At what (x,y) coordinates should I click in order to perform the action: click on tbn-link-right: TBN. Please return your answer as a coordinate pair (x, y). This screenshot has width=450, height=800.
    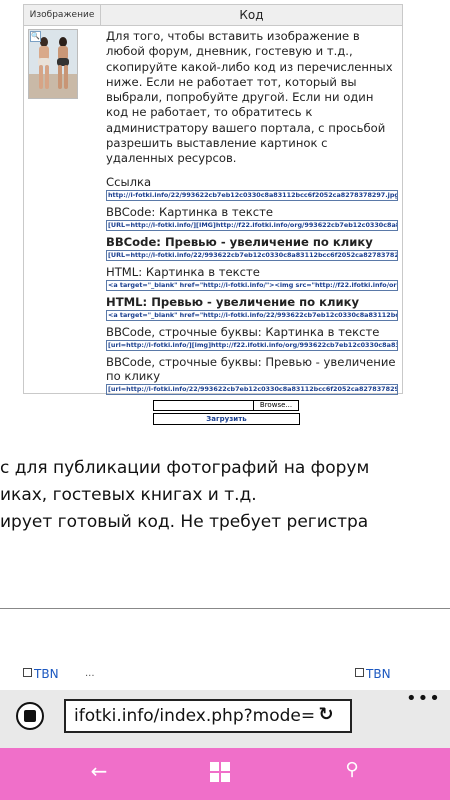
    Looking at the image, I should click on (373, 674).